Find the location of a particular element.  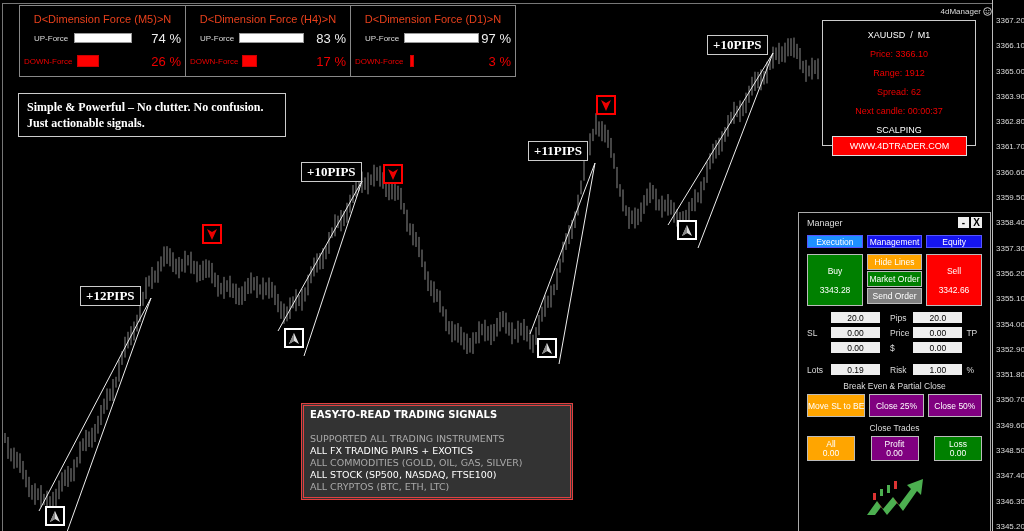

field-label: $ is located at coordinates (892, 347).